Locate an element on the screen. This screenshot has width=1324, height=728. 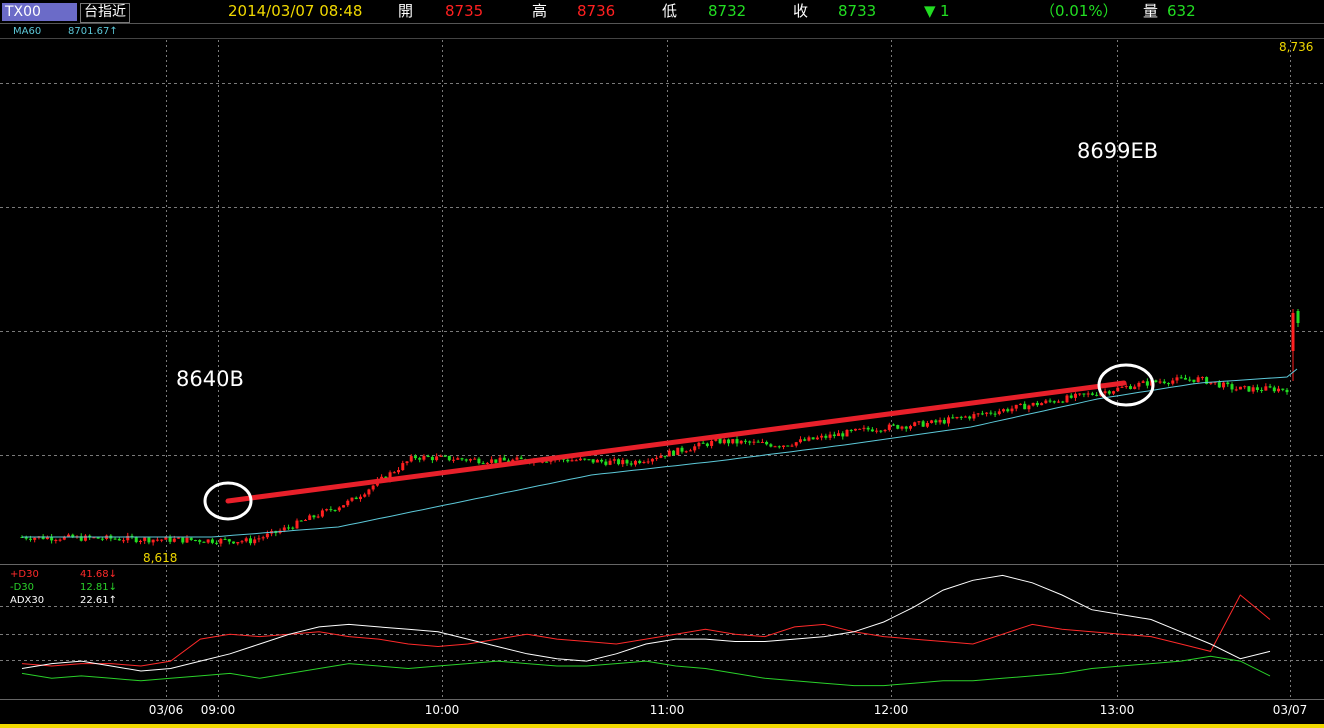
adx-line is located at coordinates (646, 623).